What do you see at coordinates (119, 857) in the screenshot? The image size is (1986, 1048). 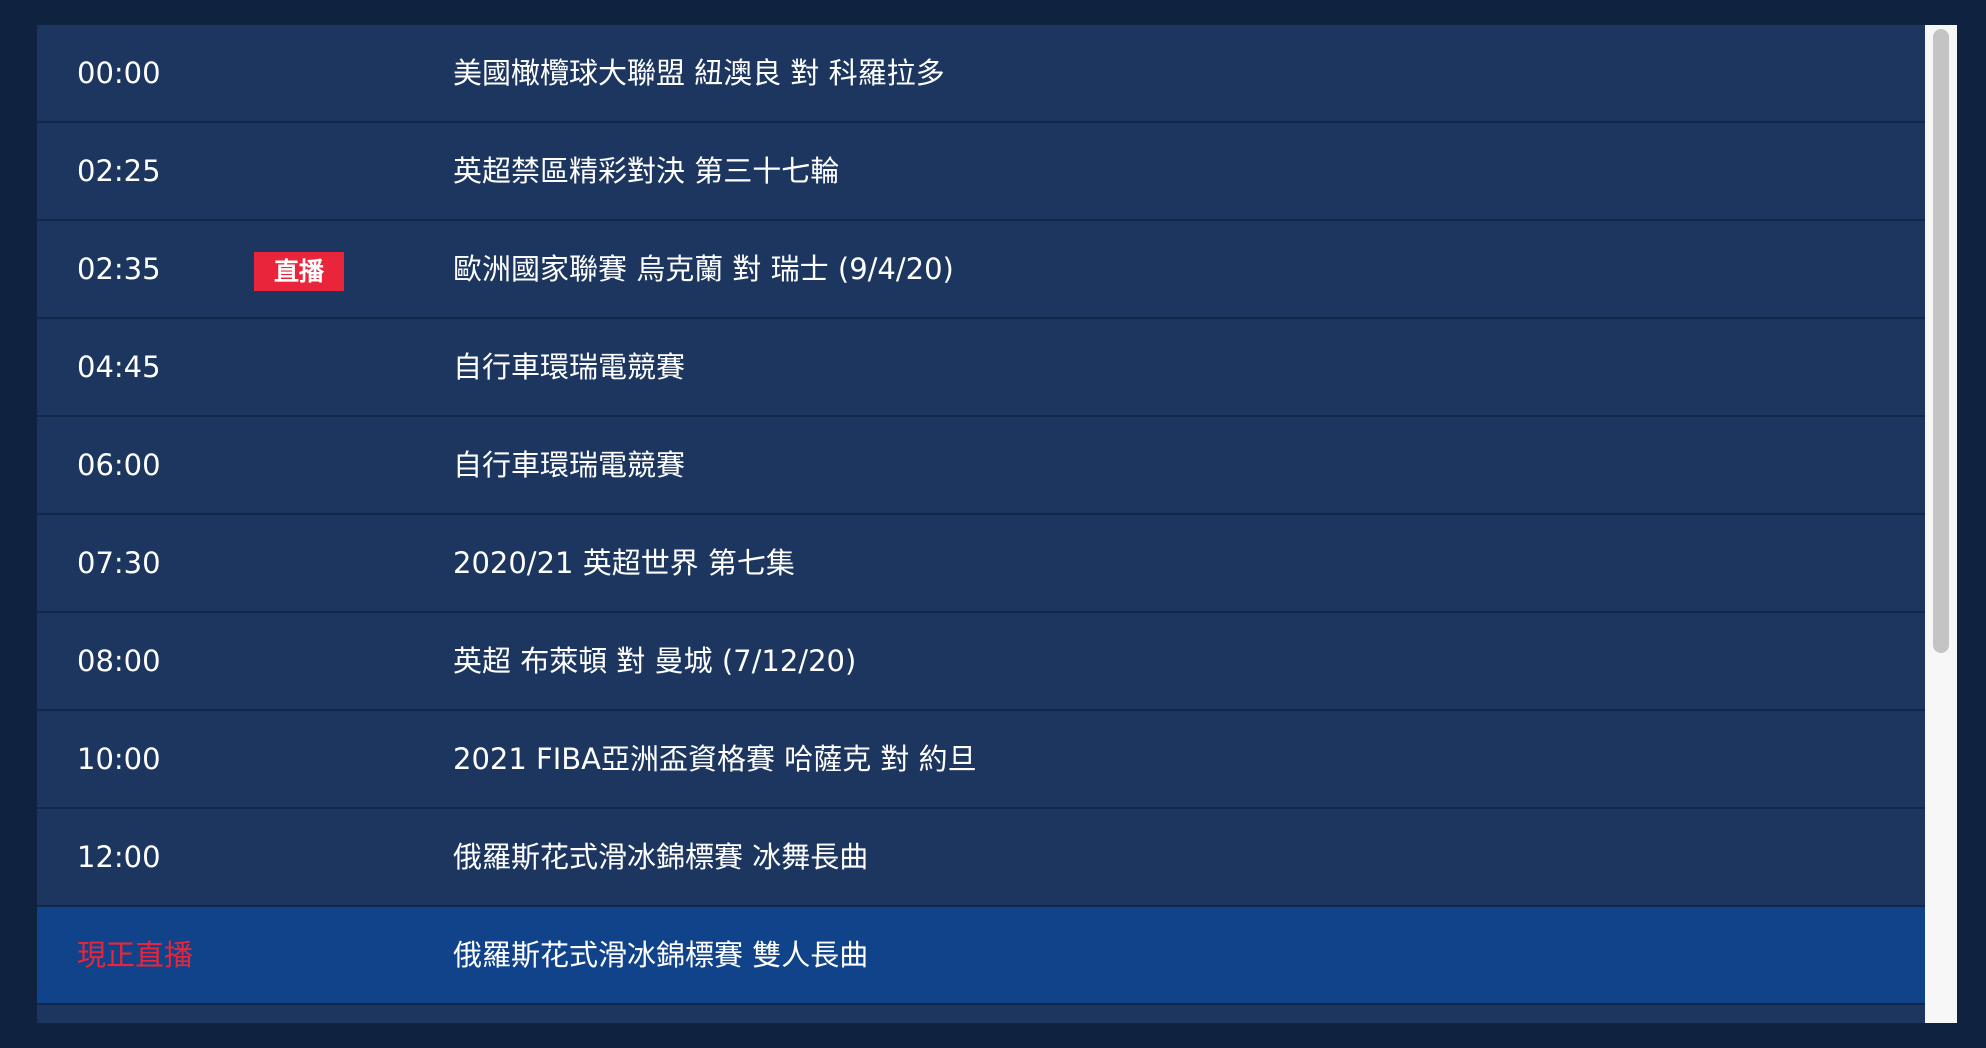 I see `row-time: 12:00` at bounding box center [119, 857].